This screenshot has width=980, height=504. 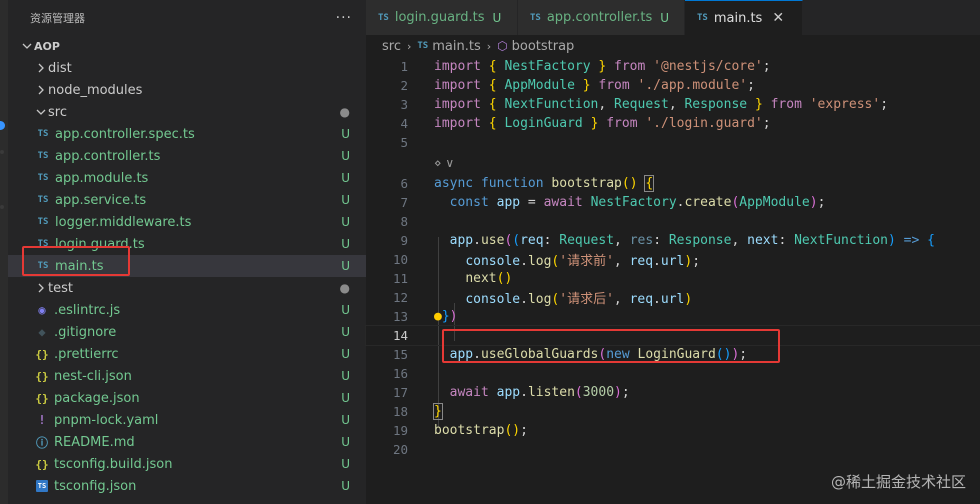 What do you see at coordinates (744, 17) in the screenshot?
I see `tab-main: TS main.ts ✕` at bounding box center [744, 17].